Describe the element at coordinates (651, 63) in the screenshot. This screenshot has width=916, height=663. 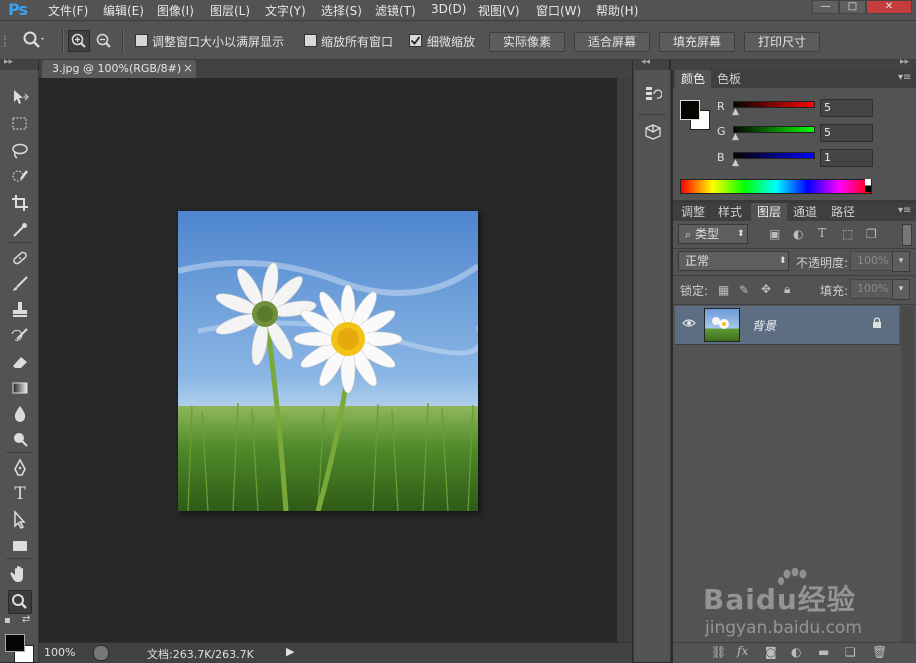
I see `dock-header: ◂◂` at that location.